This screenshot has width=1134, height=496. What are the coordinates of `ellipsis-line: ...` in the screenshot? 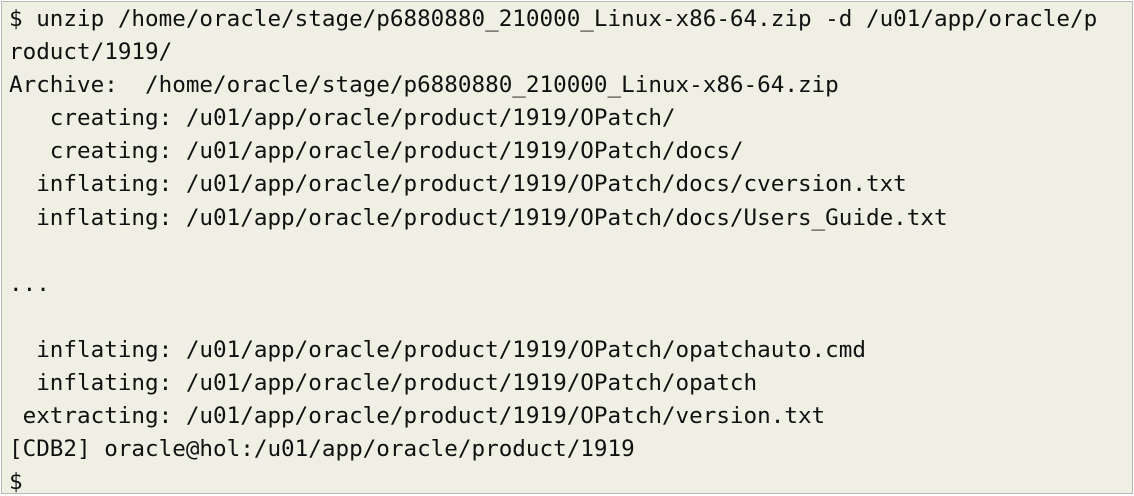 It's located at (29, 283).